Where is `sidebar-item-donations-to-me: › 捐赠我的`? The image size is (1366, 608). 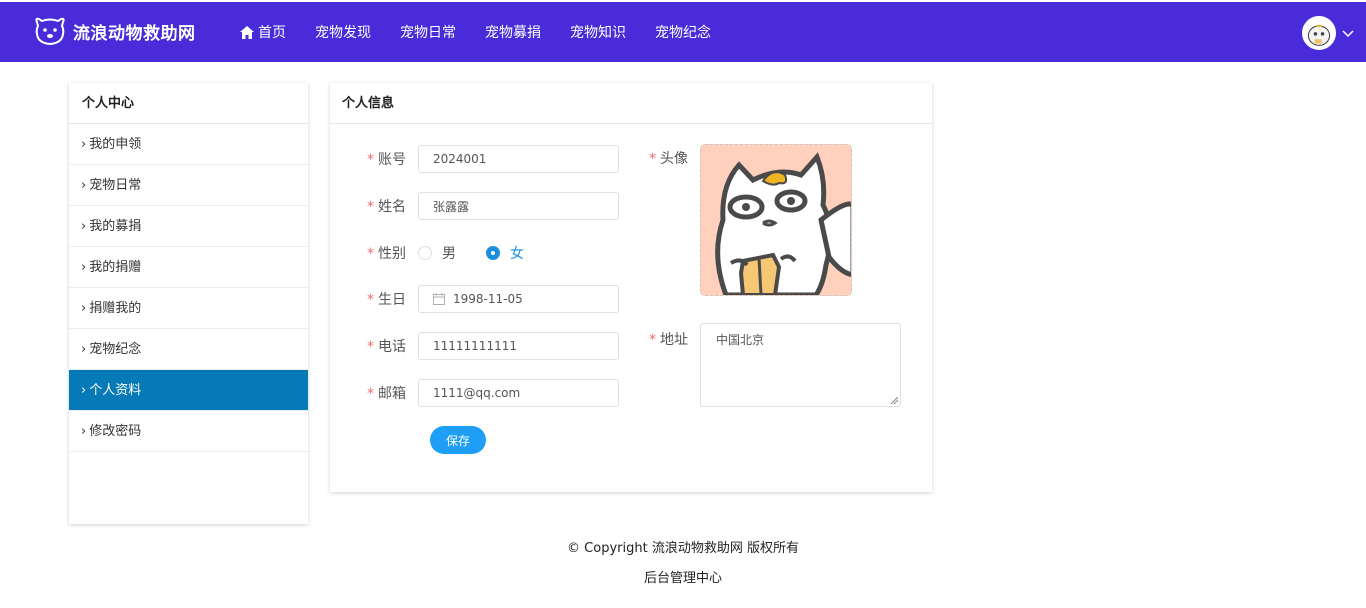 sidebar-item-donations-to-me: › 捐赠我的 is located at coordinates (188, 308).